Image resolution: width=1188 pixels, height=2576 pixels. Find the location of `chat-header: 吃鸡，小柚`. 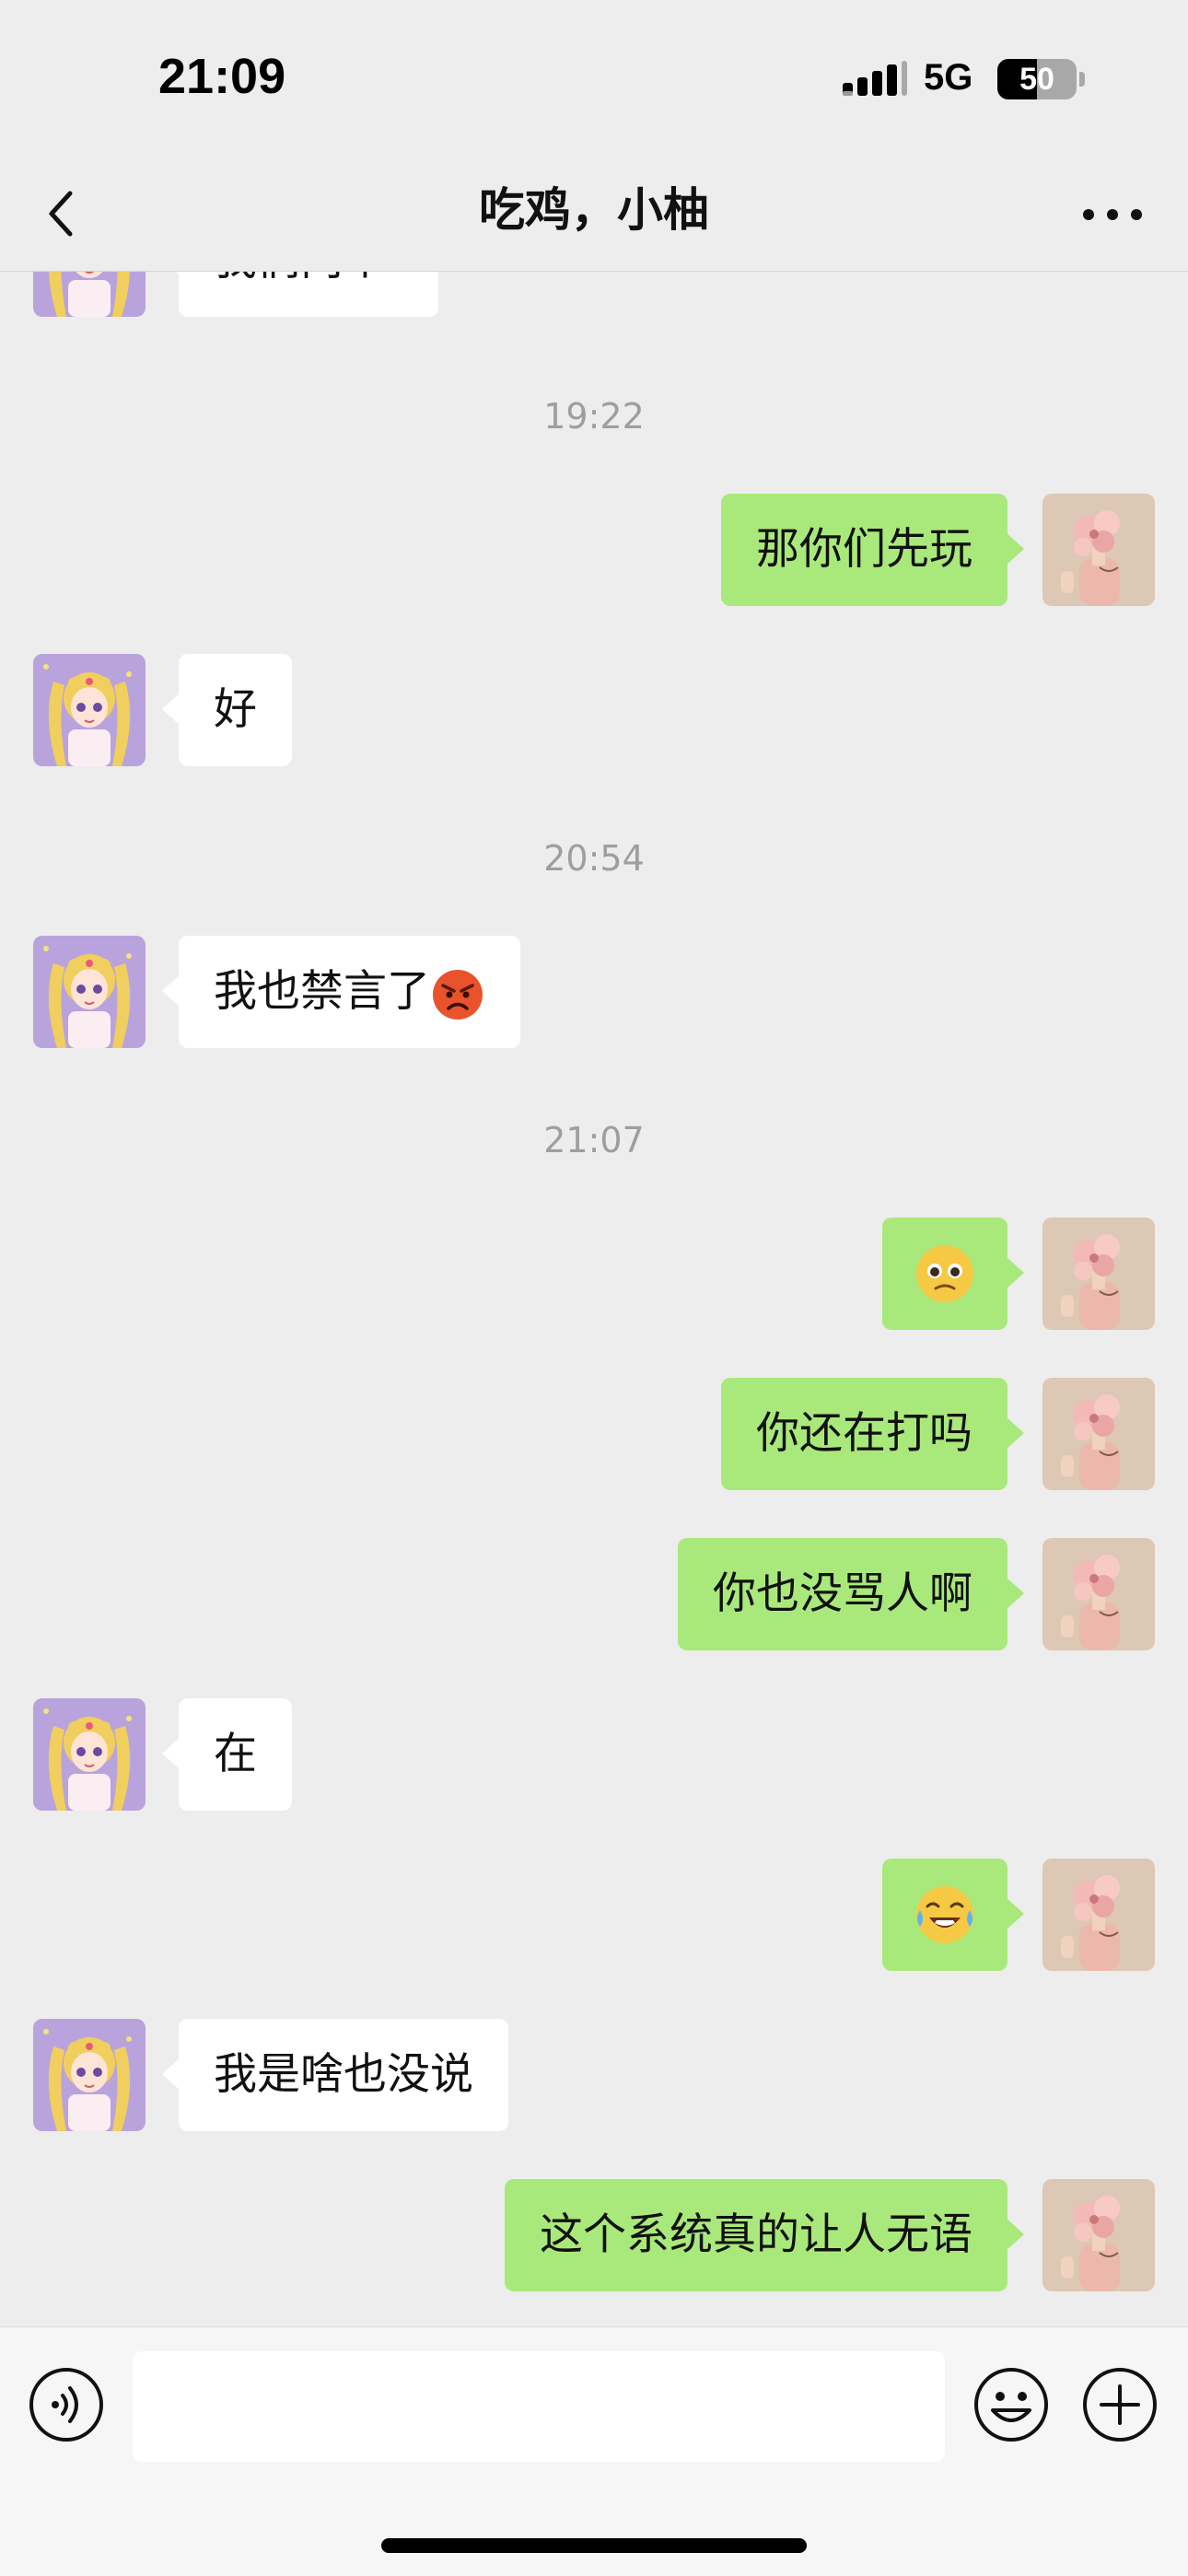

chat-header: 吃鸡，小柚 is located at coordinates (594, 214).